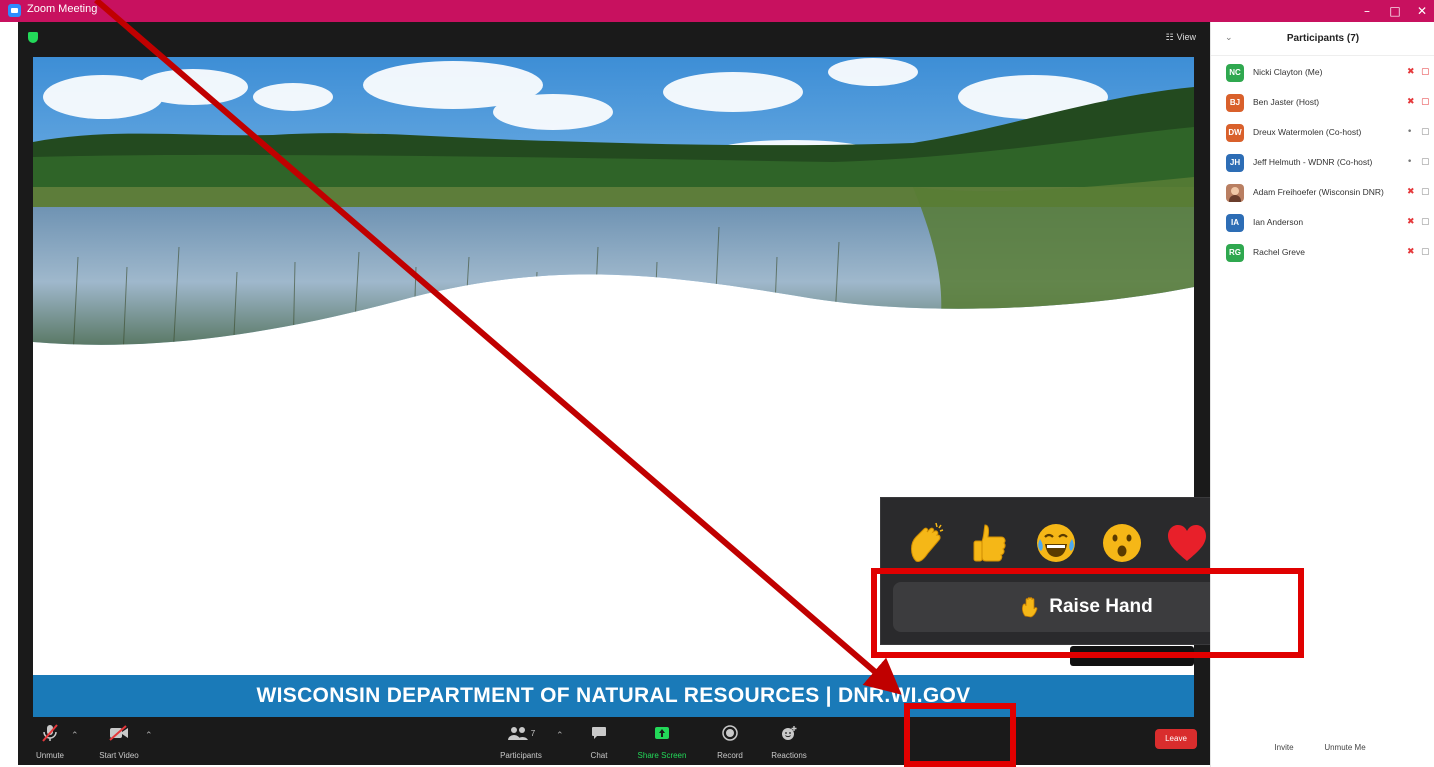 Image resolution: width=1434 pixels, height=767 pixels. I want to click on thumbs-up-icon, so click(989, 543).